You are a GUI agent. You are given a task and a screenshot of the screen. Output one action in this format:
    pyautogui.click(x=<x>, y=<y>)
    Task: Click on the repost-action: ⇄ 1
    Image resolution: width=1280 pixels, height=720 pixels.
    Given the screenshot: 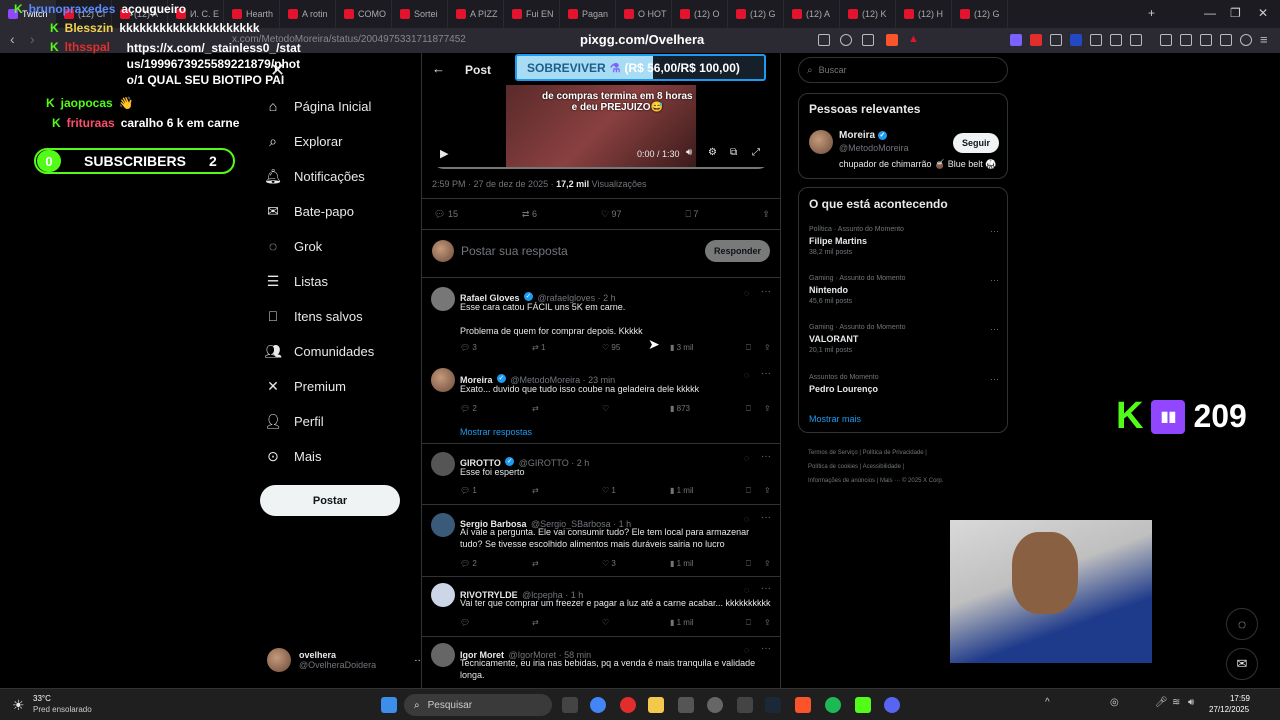 What is the action you would take?
    pyautogui.click(x=567, y=348)
    